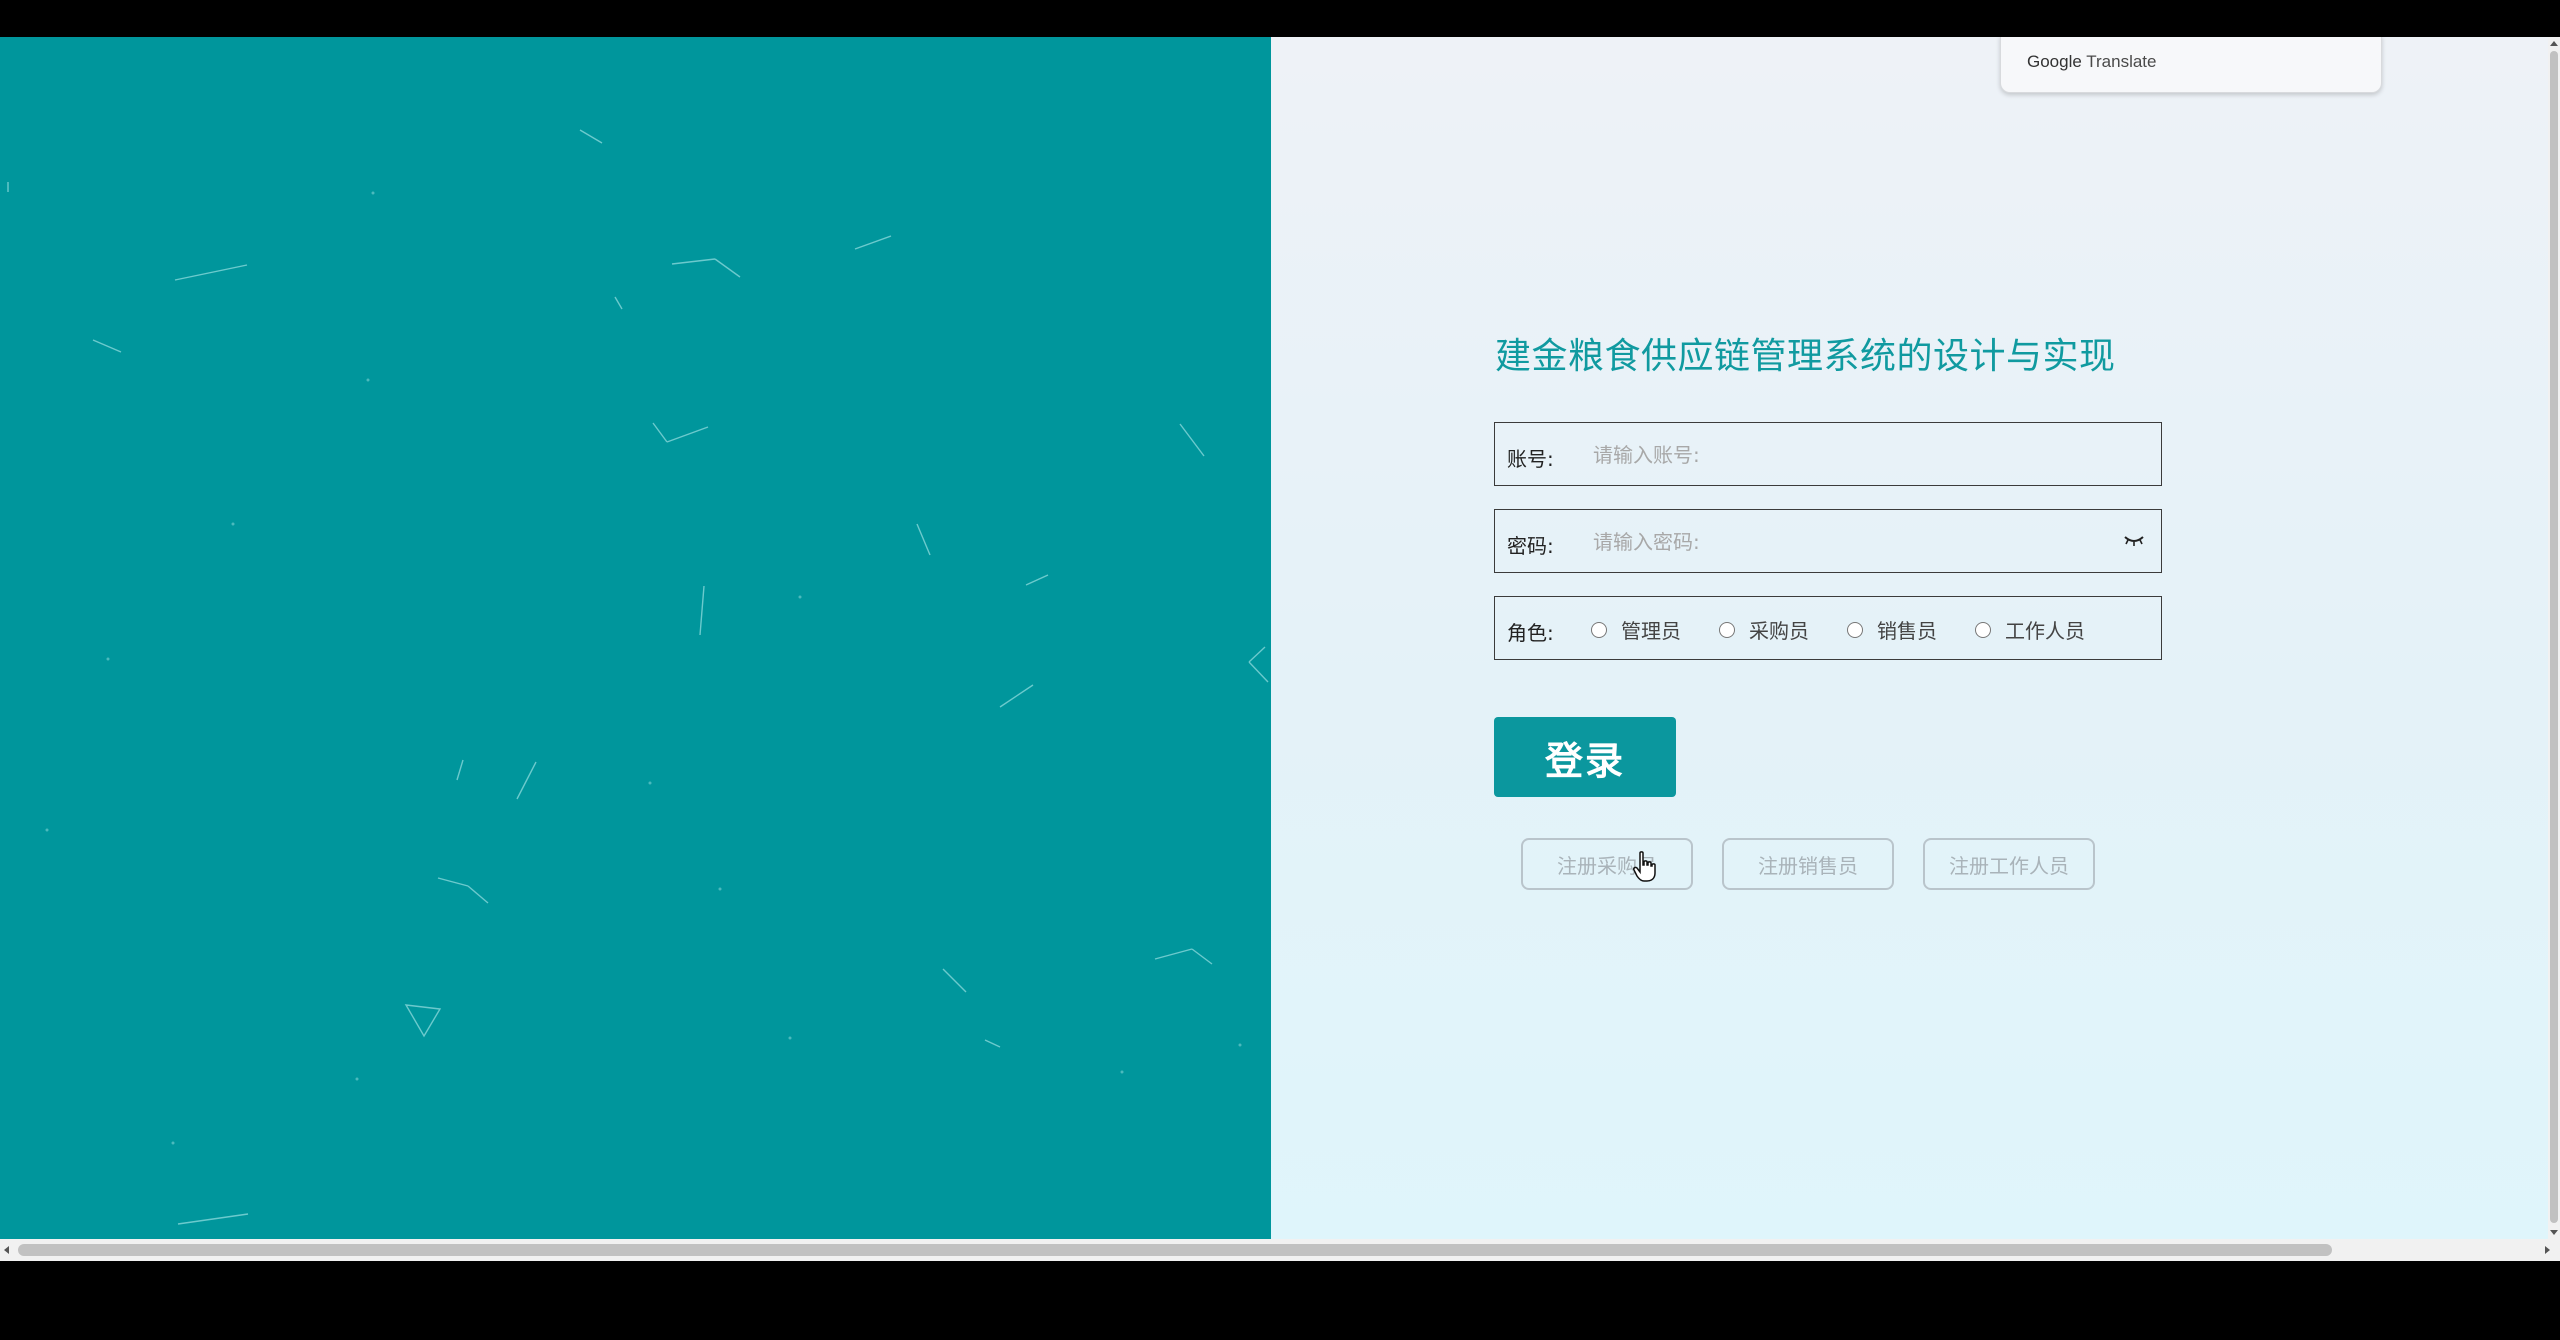 The width and height of the screenshot is (2560, 1340). What do you see at coordinates (2009, 864) in the screenshot?
I see `register-staff-button: 注册工作人员` at bounding box center [2009, 864].